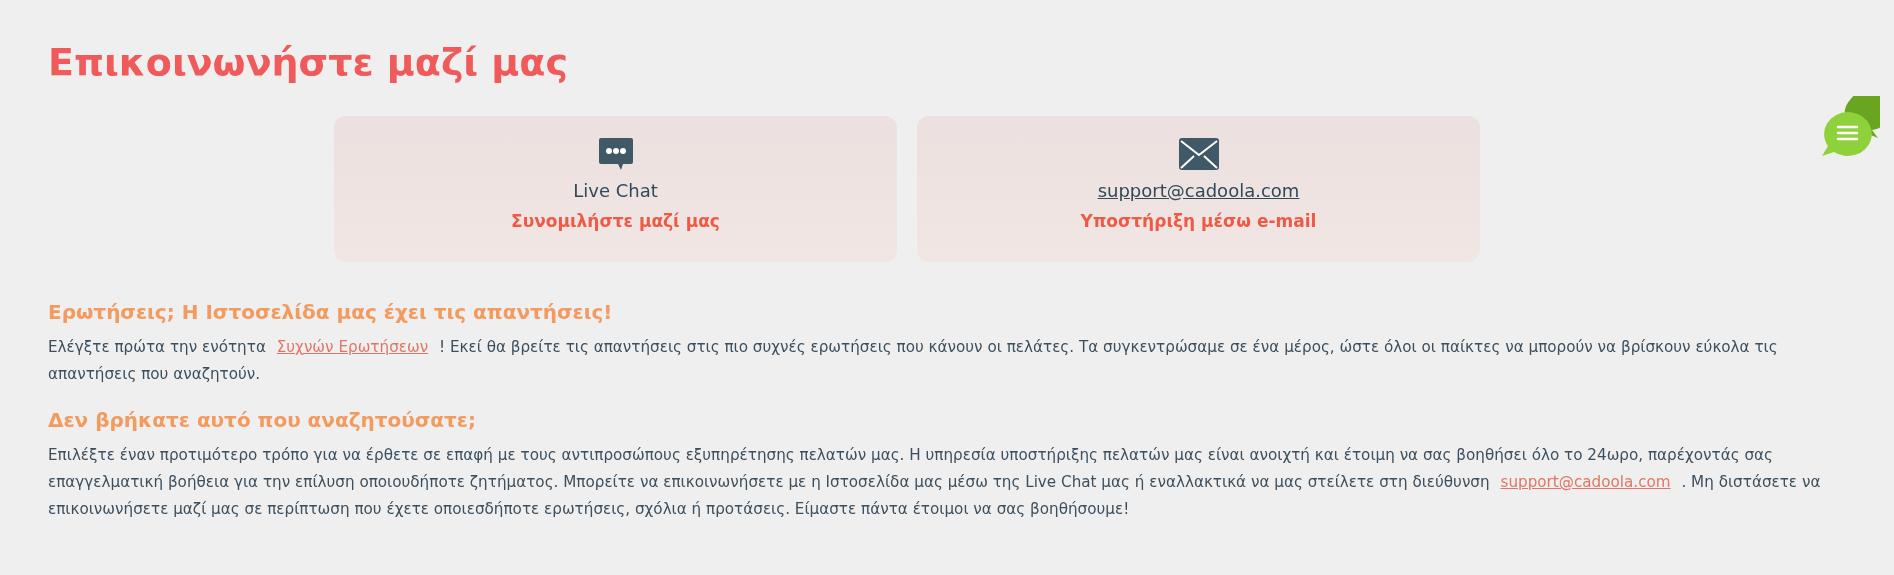 This screenshot has height=575, width=1894. What do you see at coordinates (615, 153) in the screenshot?
I see `chat-bubble-icon` at bounding box center [615, 153].